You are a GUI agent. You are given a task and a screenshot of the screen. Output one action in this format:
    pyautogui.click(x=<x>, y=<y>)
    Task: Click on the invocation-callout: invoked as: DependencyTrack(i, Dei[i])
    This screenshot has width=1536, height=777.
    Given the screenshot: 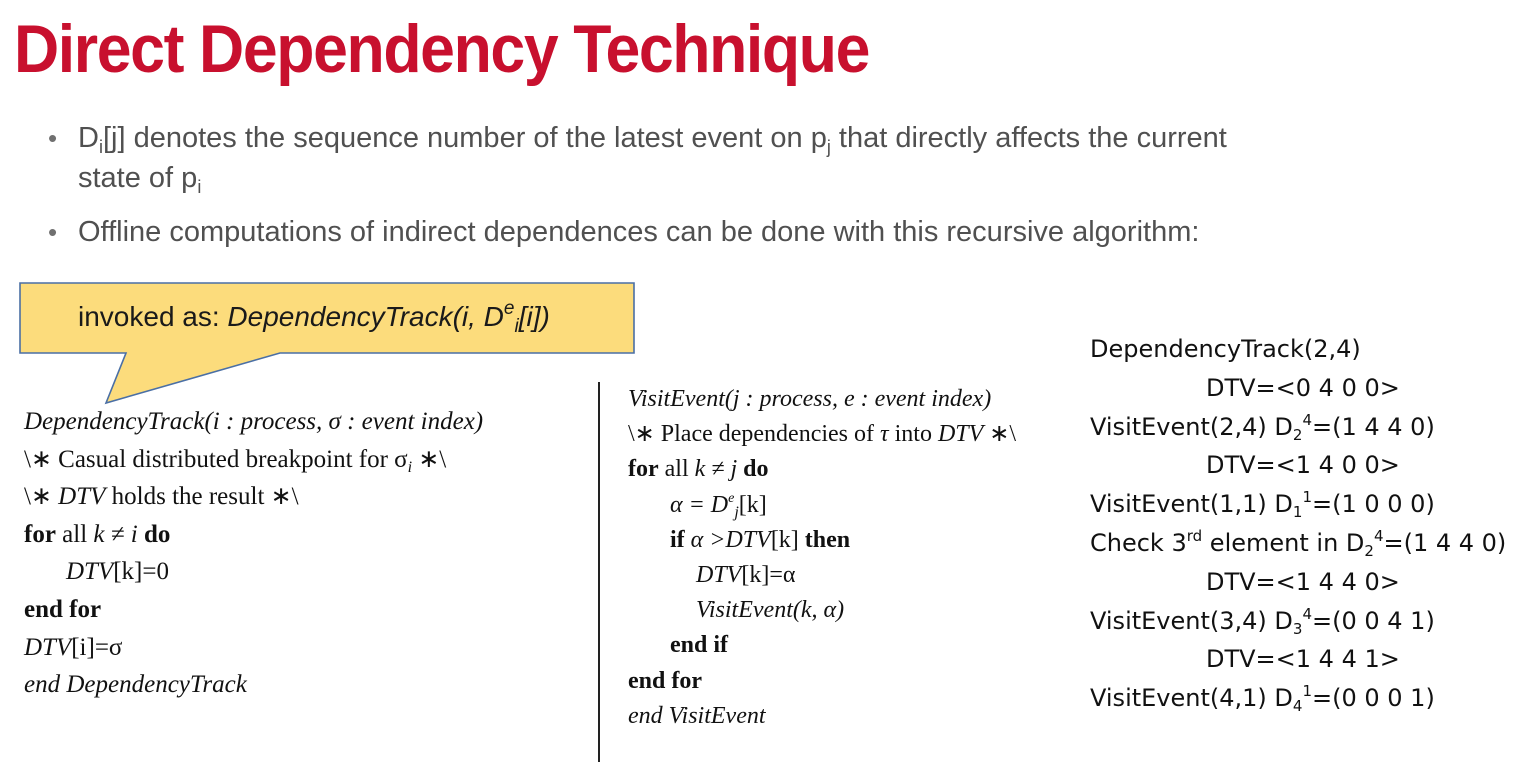 What is the action you would take?
    pyautogui.click(x=328, y=343)
    